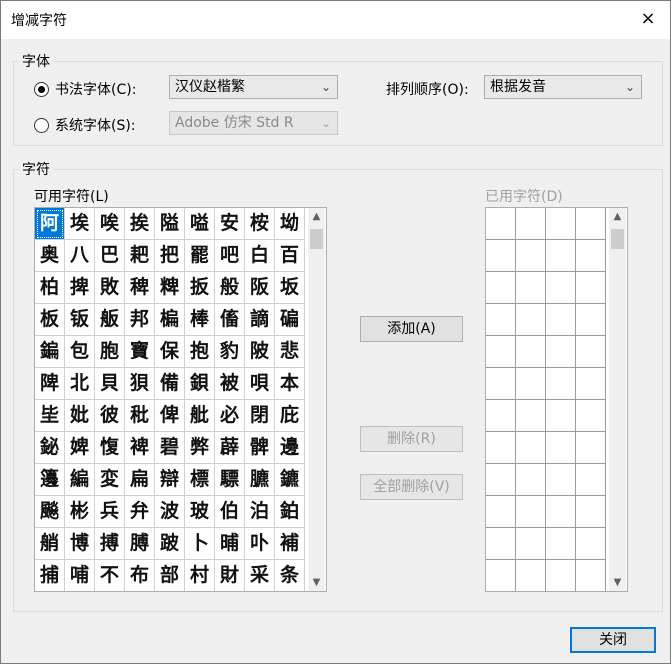 Image resolution: width=671 pixels, height=664 pixels. Describe the element at coordinates (260, 448) in the screenshot. I see `char-cell: 髀` at that location.